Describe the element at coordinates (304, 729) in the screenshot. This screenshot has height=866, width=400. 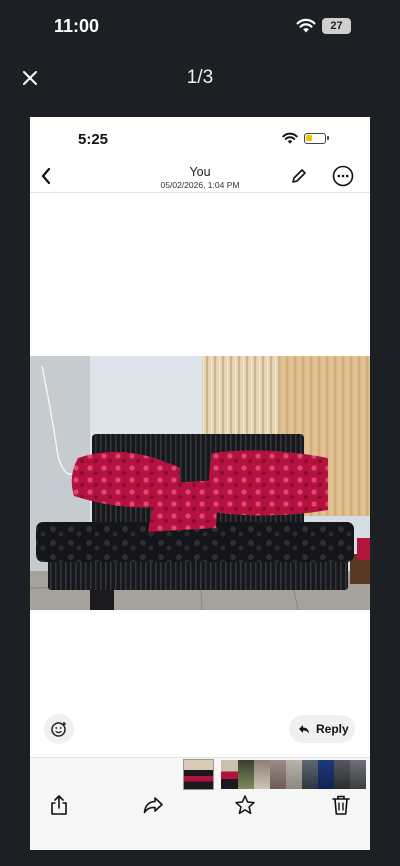
I see `reply-arrow-icon` at that location.